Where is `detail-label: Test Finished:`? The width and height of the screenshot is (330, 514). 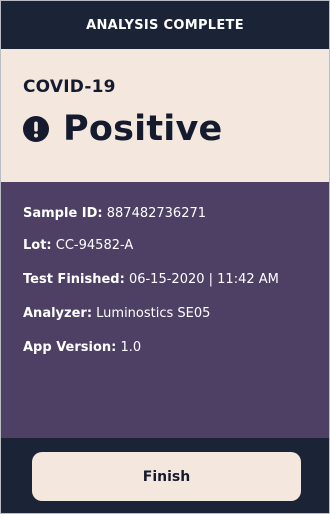
detail-label: Test Finished: is located at coordinates (74, 279).